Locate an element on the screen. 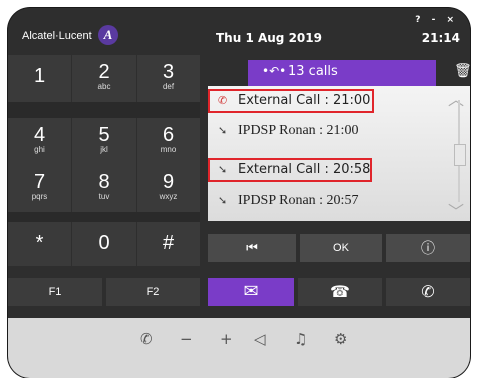 This screenshot has width=479, height=378. key-digit: 1 is located at coordinates (39, 76).